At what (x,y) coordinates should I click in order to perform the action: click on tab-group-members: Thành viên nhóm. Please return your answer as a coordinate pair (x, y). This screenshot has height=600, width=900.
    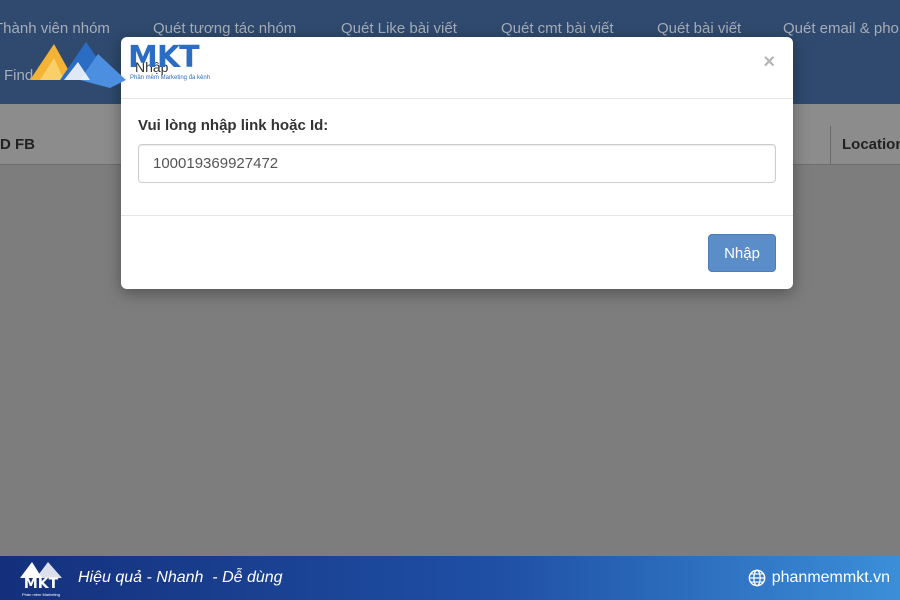
    Looking at the image, I should click on (55, 28).